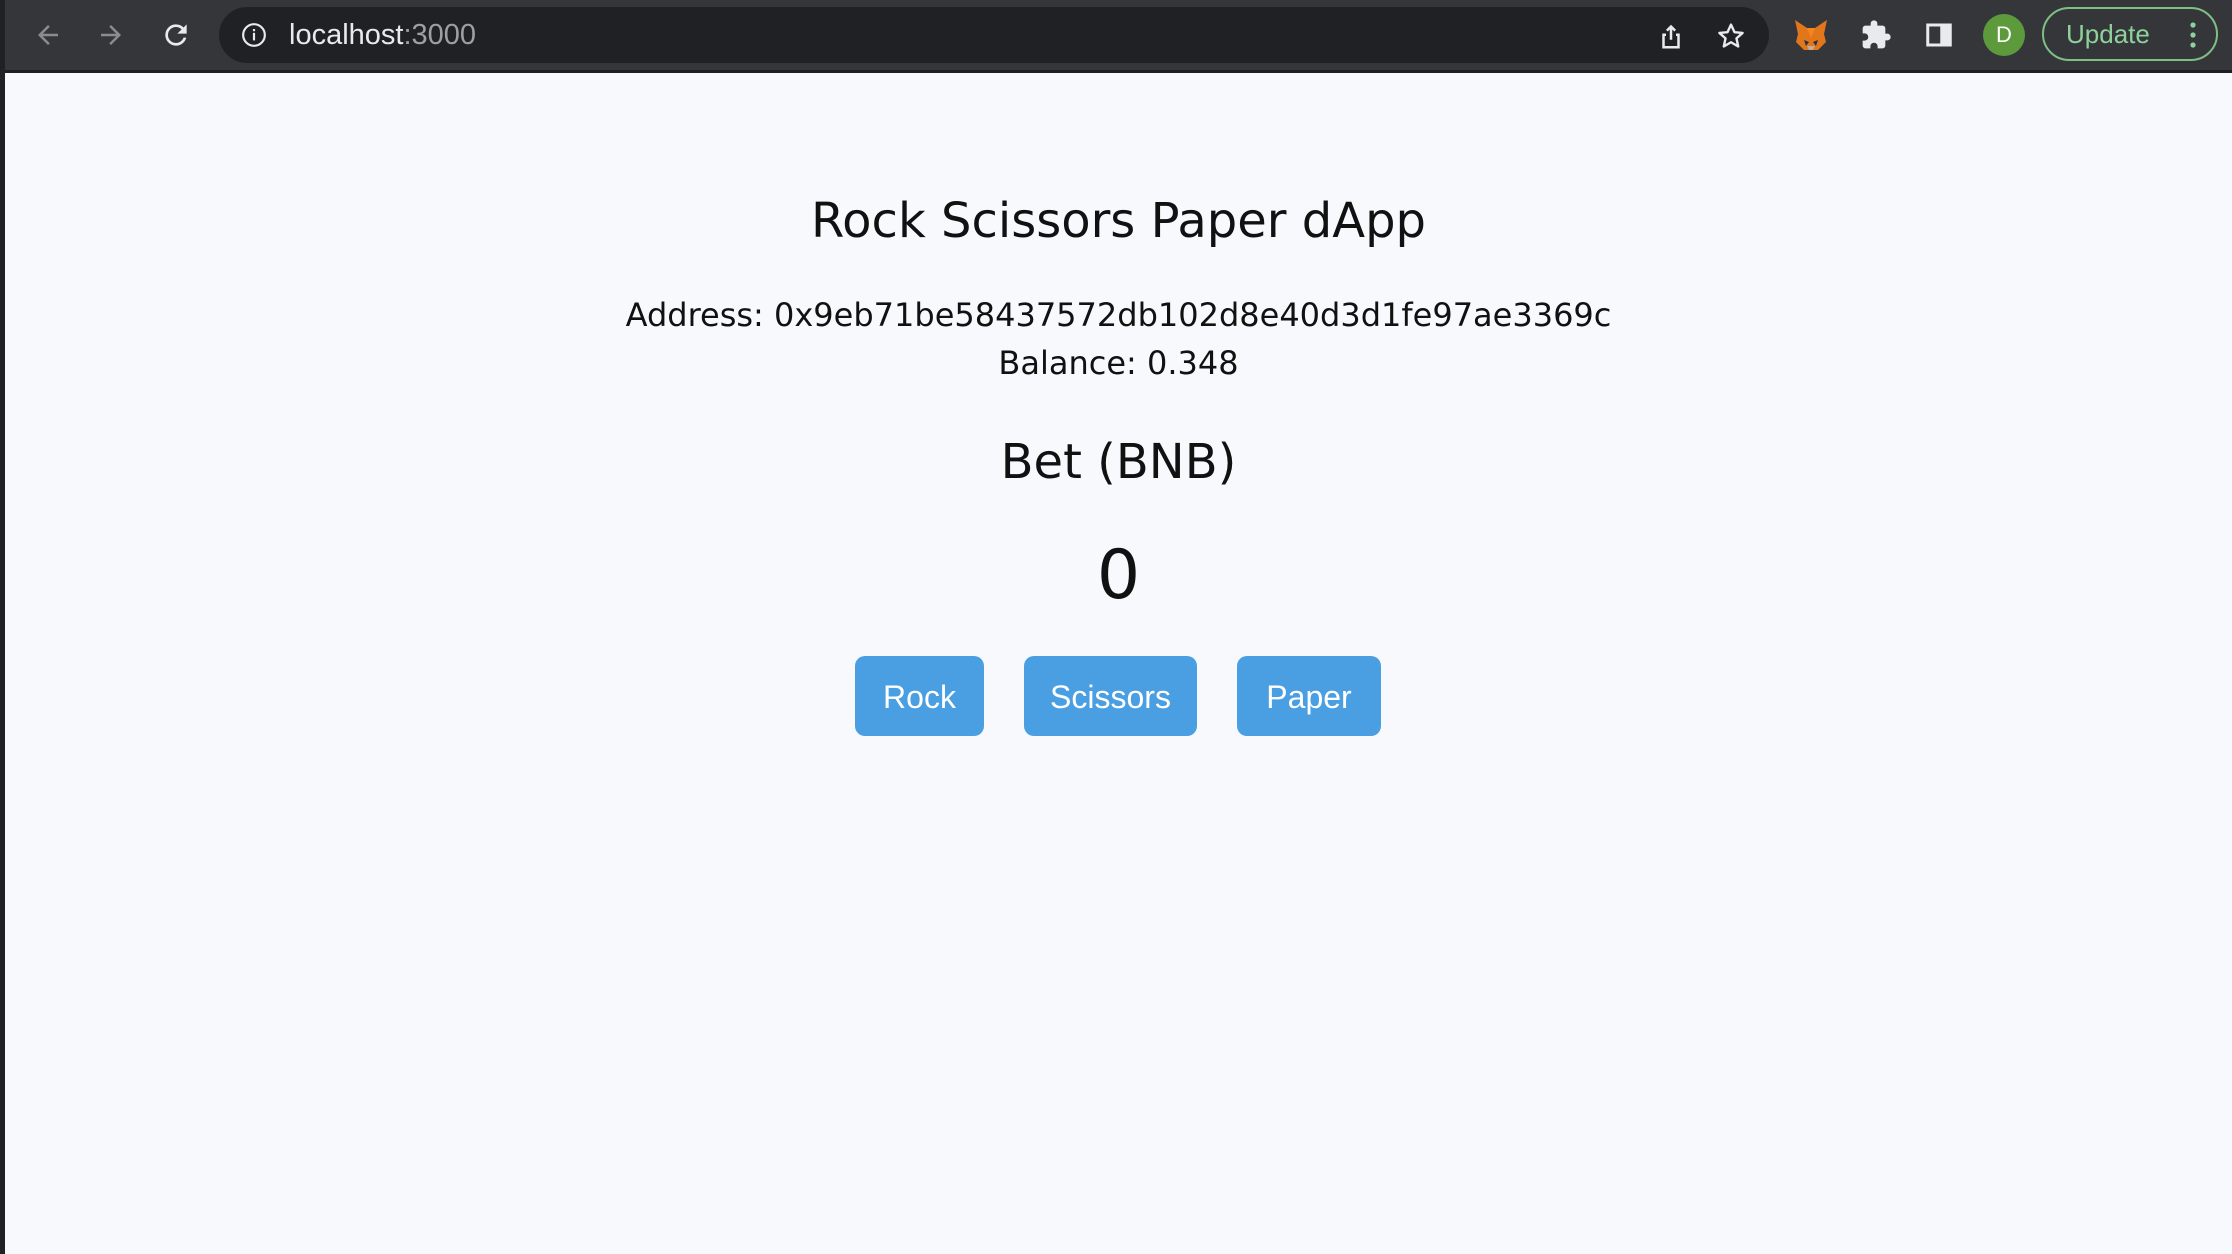 The height and width of the screenshot is (1254, 2232). What do you see at coordinates (1309, 696) in the screenshot?
I see `paper-button: Paper` at bounding box center [1309, 696].